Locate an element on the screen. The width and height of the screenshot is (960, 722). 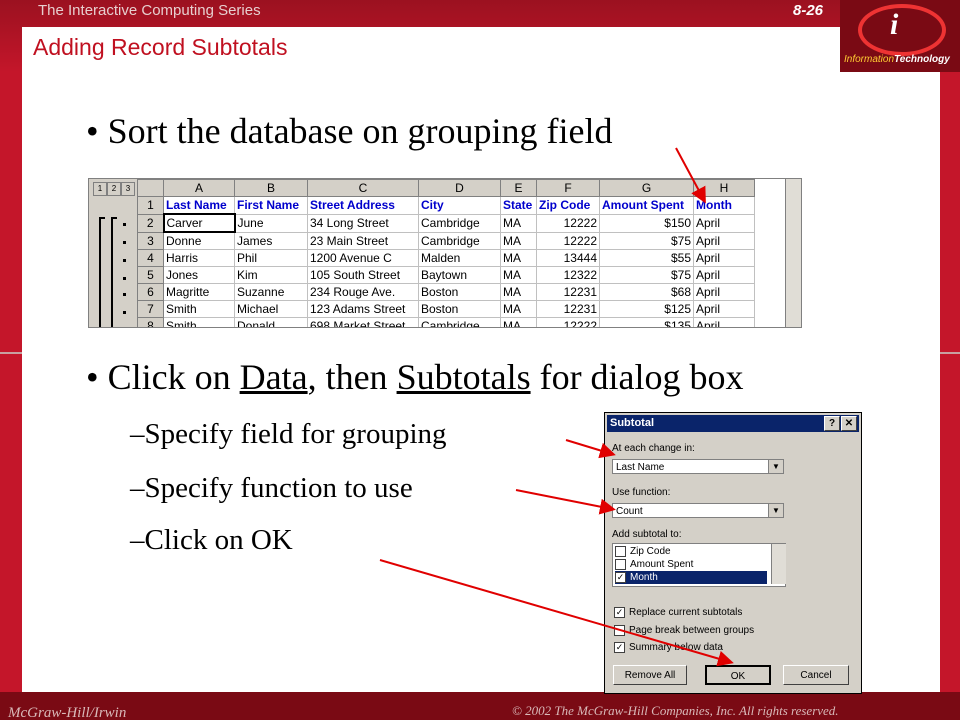
table-cell: 1200 Avenue C is located at coordinates (363, 258).